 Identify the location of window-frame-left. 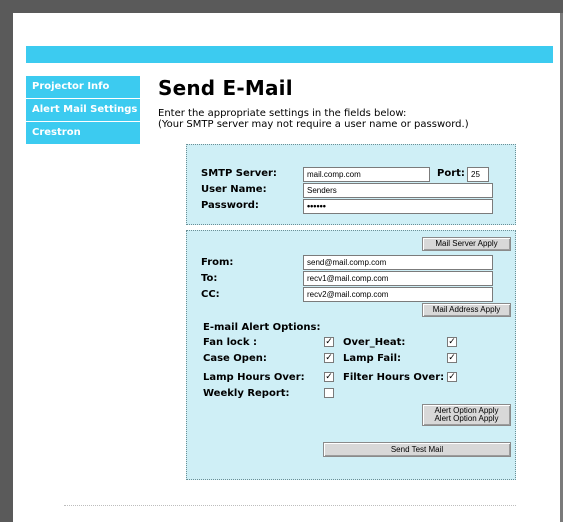
(6, 261).